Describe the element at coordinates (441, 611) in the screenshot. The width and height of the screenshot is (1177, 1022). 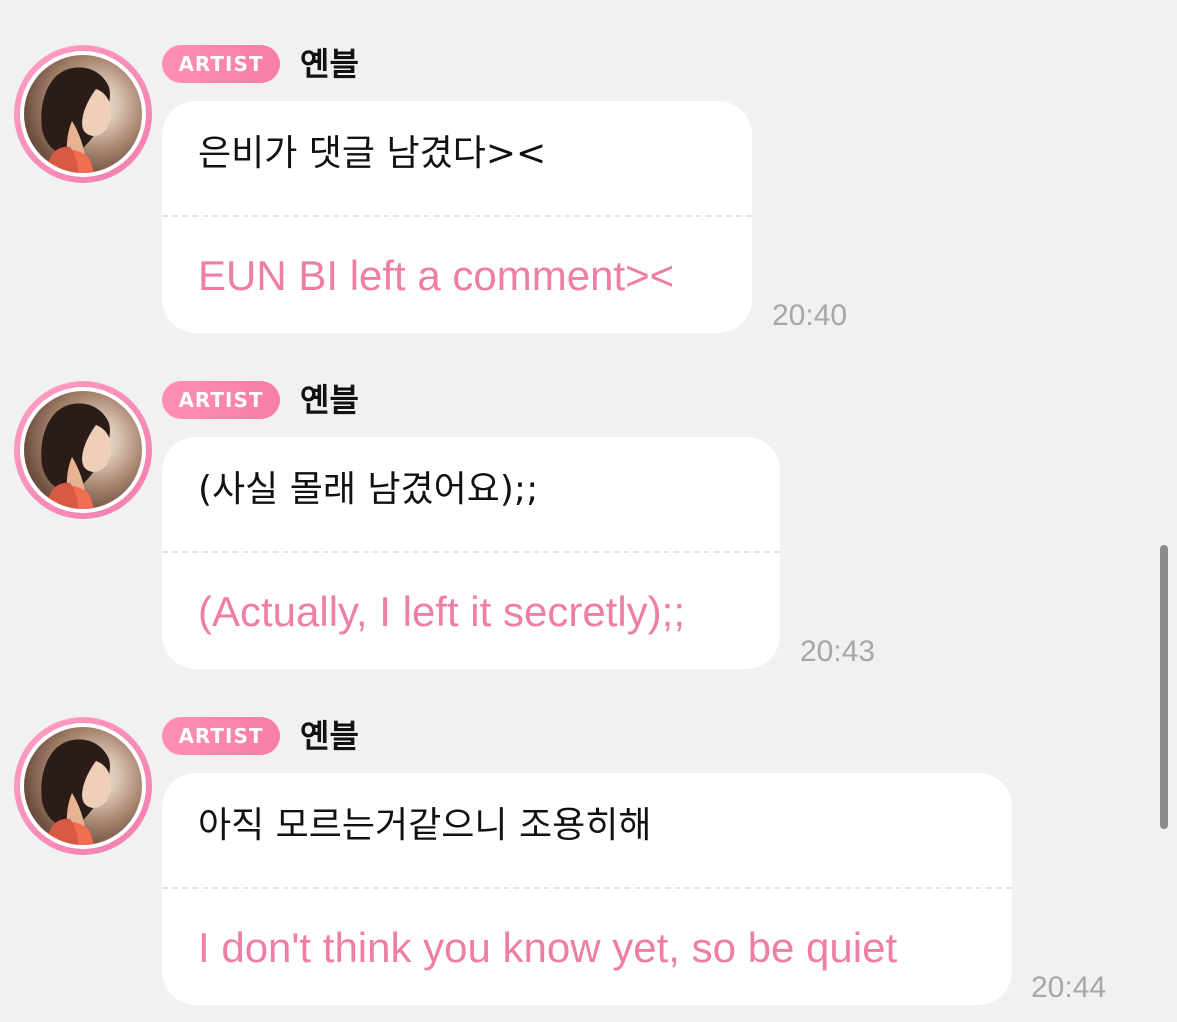
I see `translated-message: (Actually, I left it secretly);;` at that location.